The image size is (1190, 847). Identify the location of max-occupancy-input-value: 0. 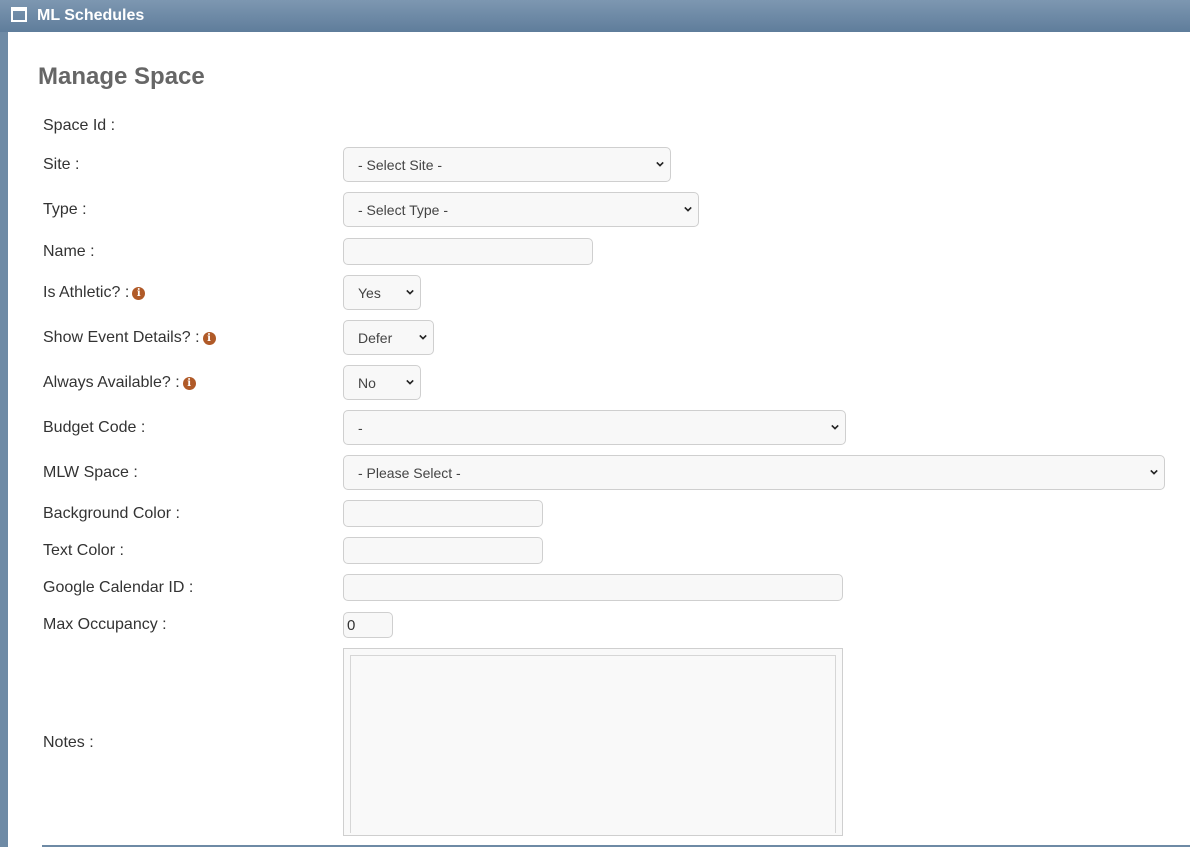
(351, 625).